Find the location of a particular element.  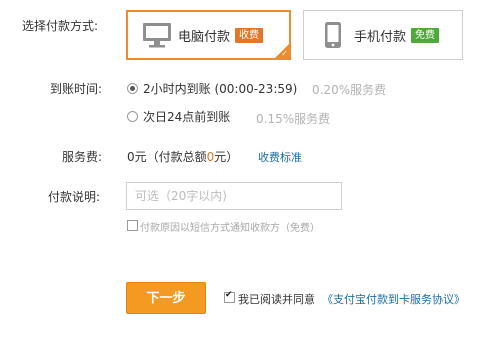

sms-notify-label: 付款原因以短信方式通知收款方（免费） is located at coordinates (230, 228).